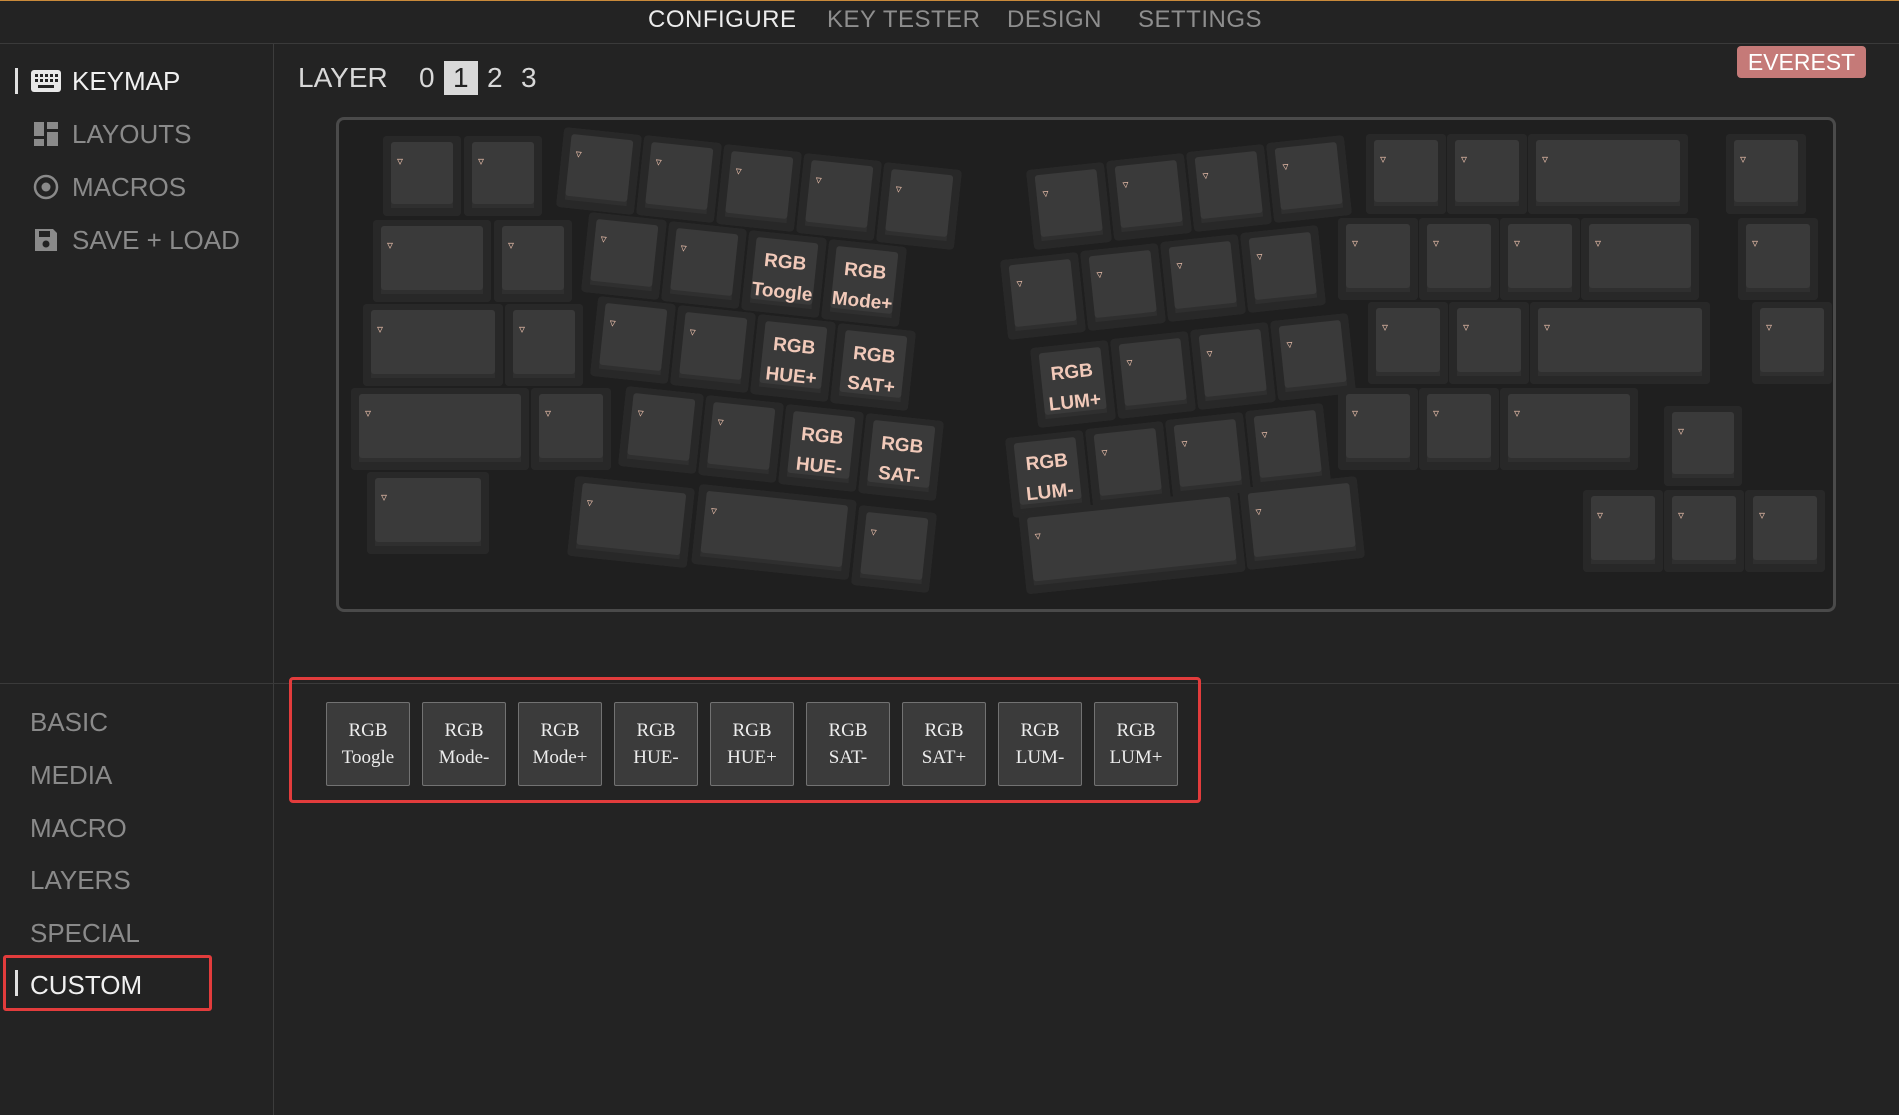  Describe the element at coordinates (427, 78) in the screenshot. I see `layer-0-button: 0` at that location.